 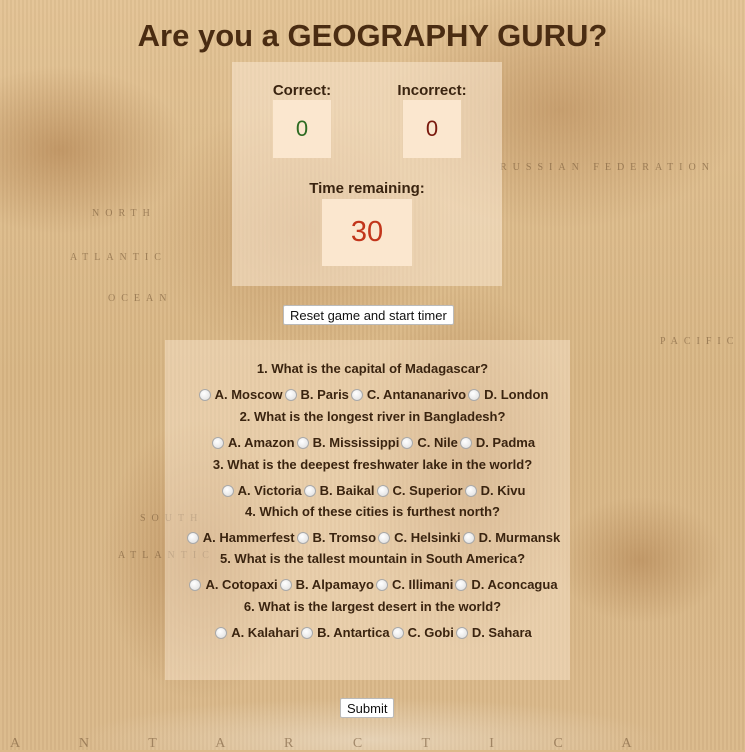 I want to click on answer-option: C. Illimani, so click(x=413, y=584).